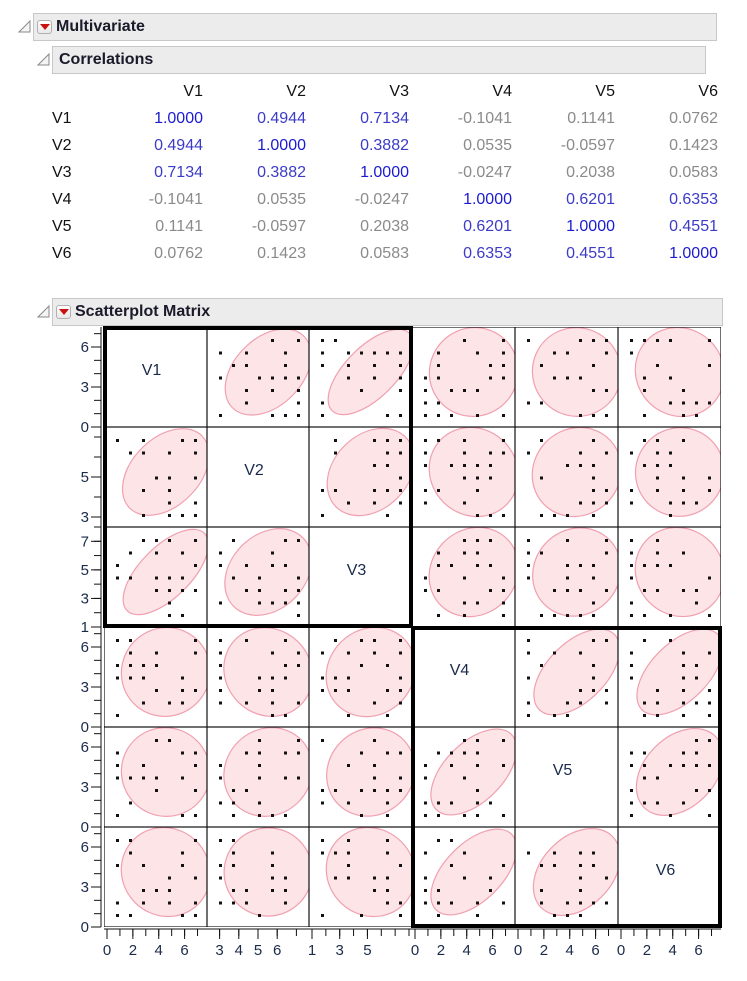 Image resolution: width=747 pixels, height=981 pixels. I want to click on cell-variable-label: V6, so click(666, 870).